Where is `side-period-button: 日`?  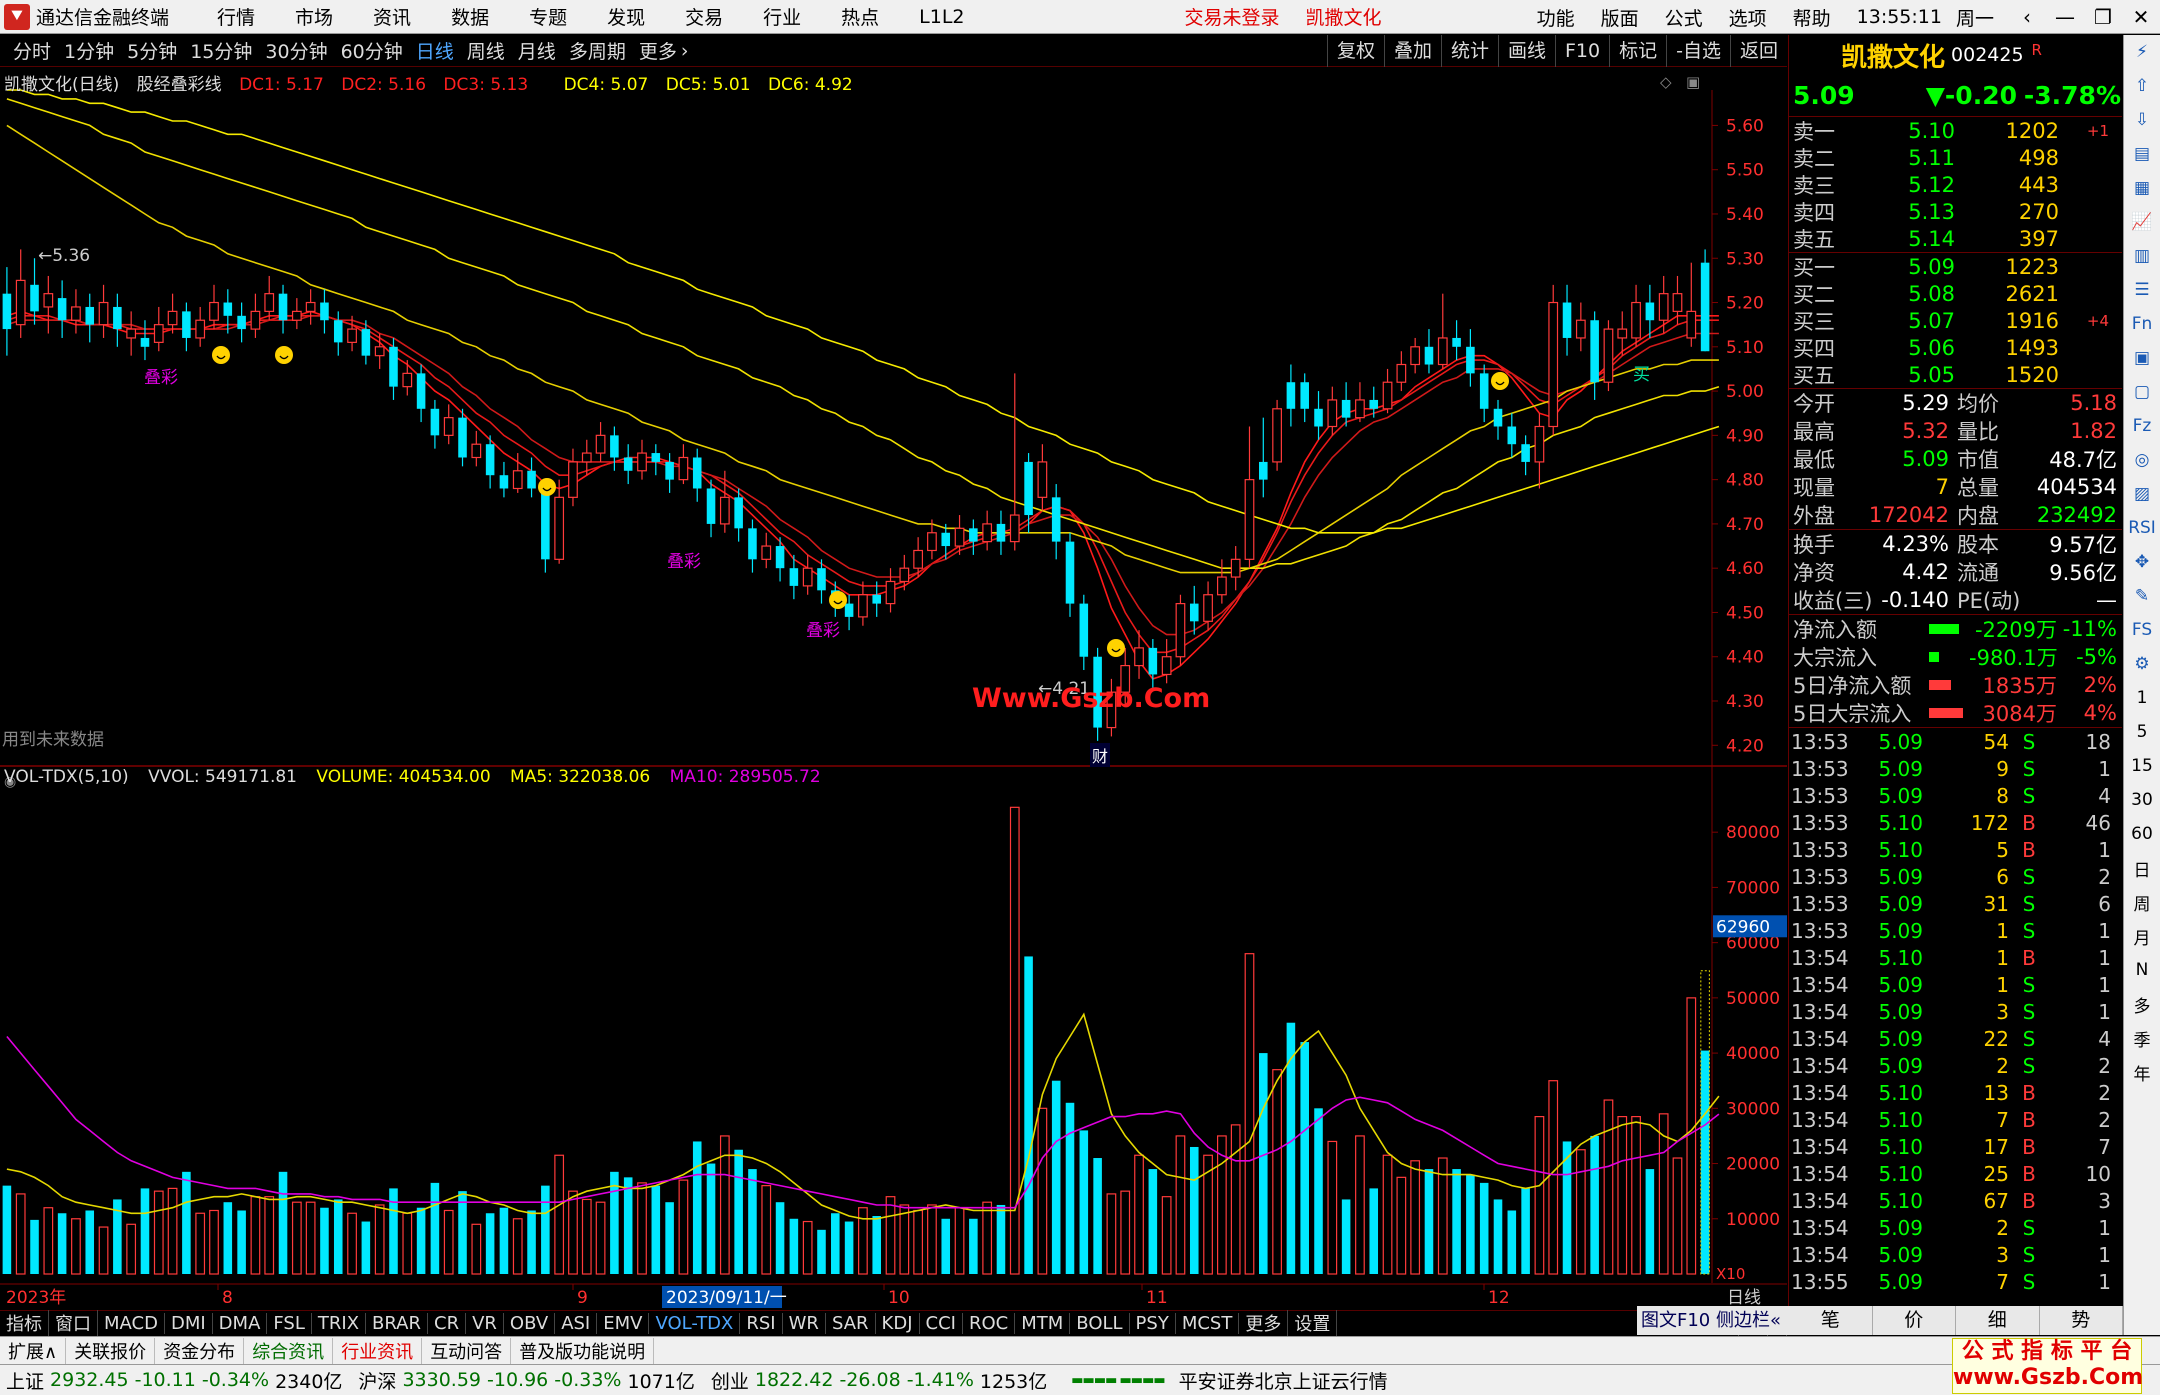
side-period-button: 日 is located at coordinates (2142, 868).